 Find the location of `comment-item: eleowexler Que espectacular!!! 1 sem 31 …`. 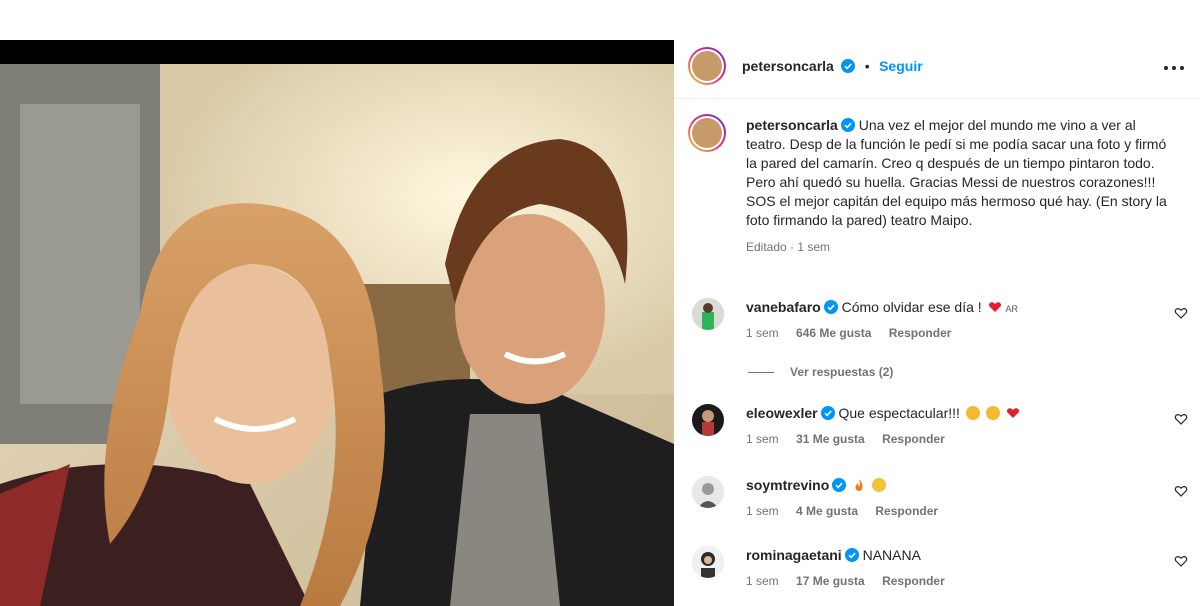

comment-item: eleowexler Que espectacular!!! 1 sem 31 … is located at coordinates (938, 434).